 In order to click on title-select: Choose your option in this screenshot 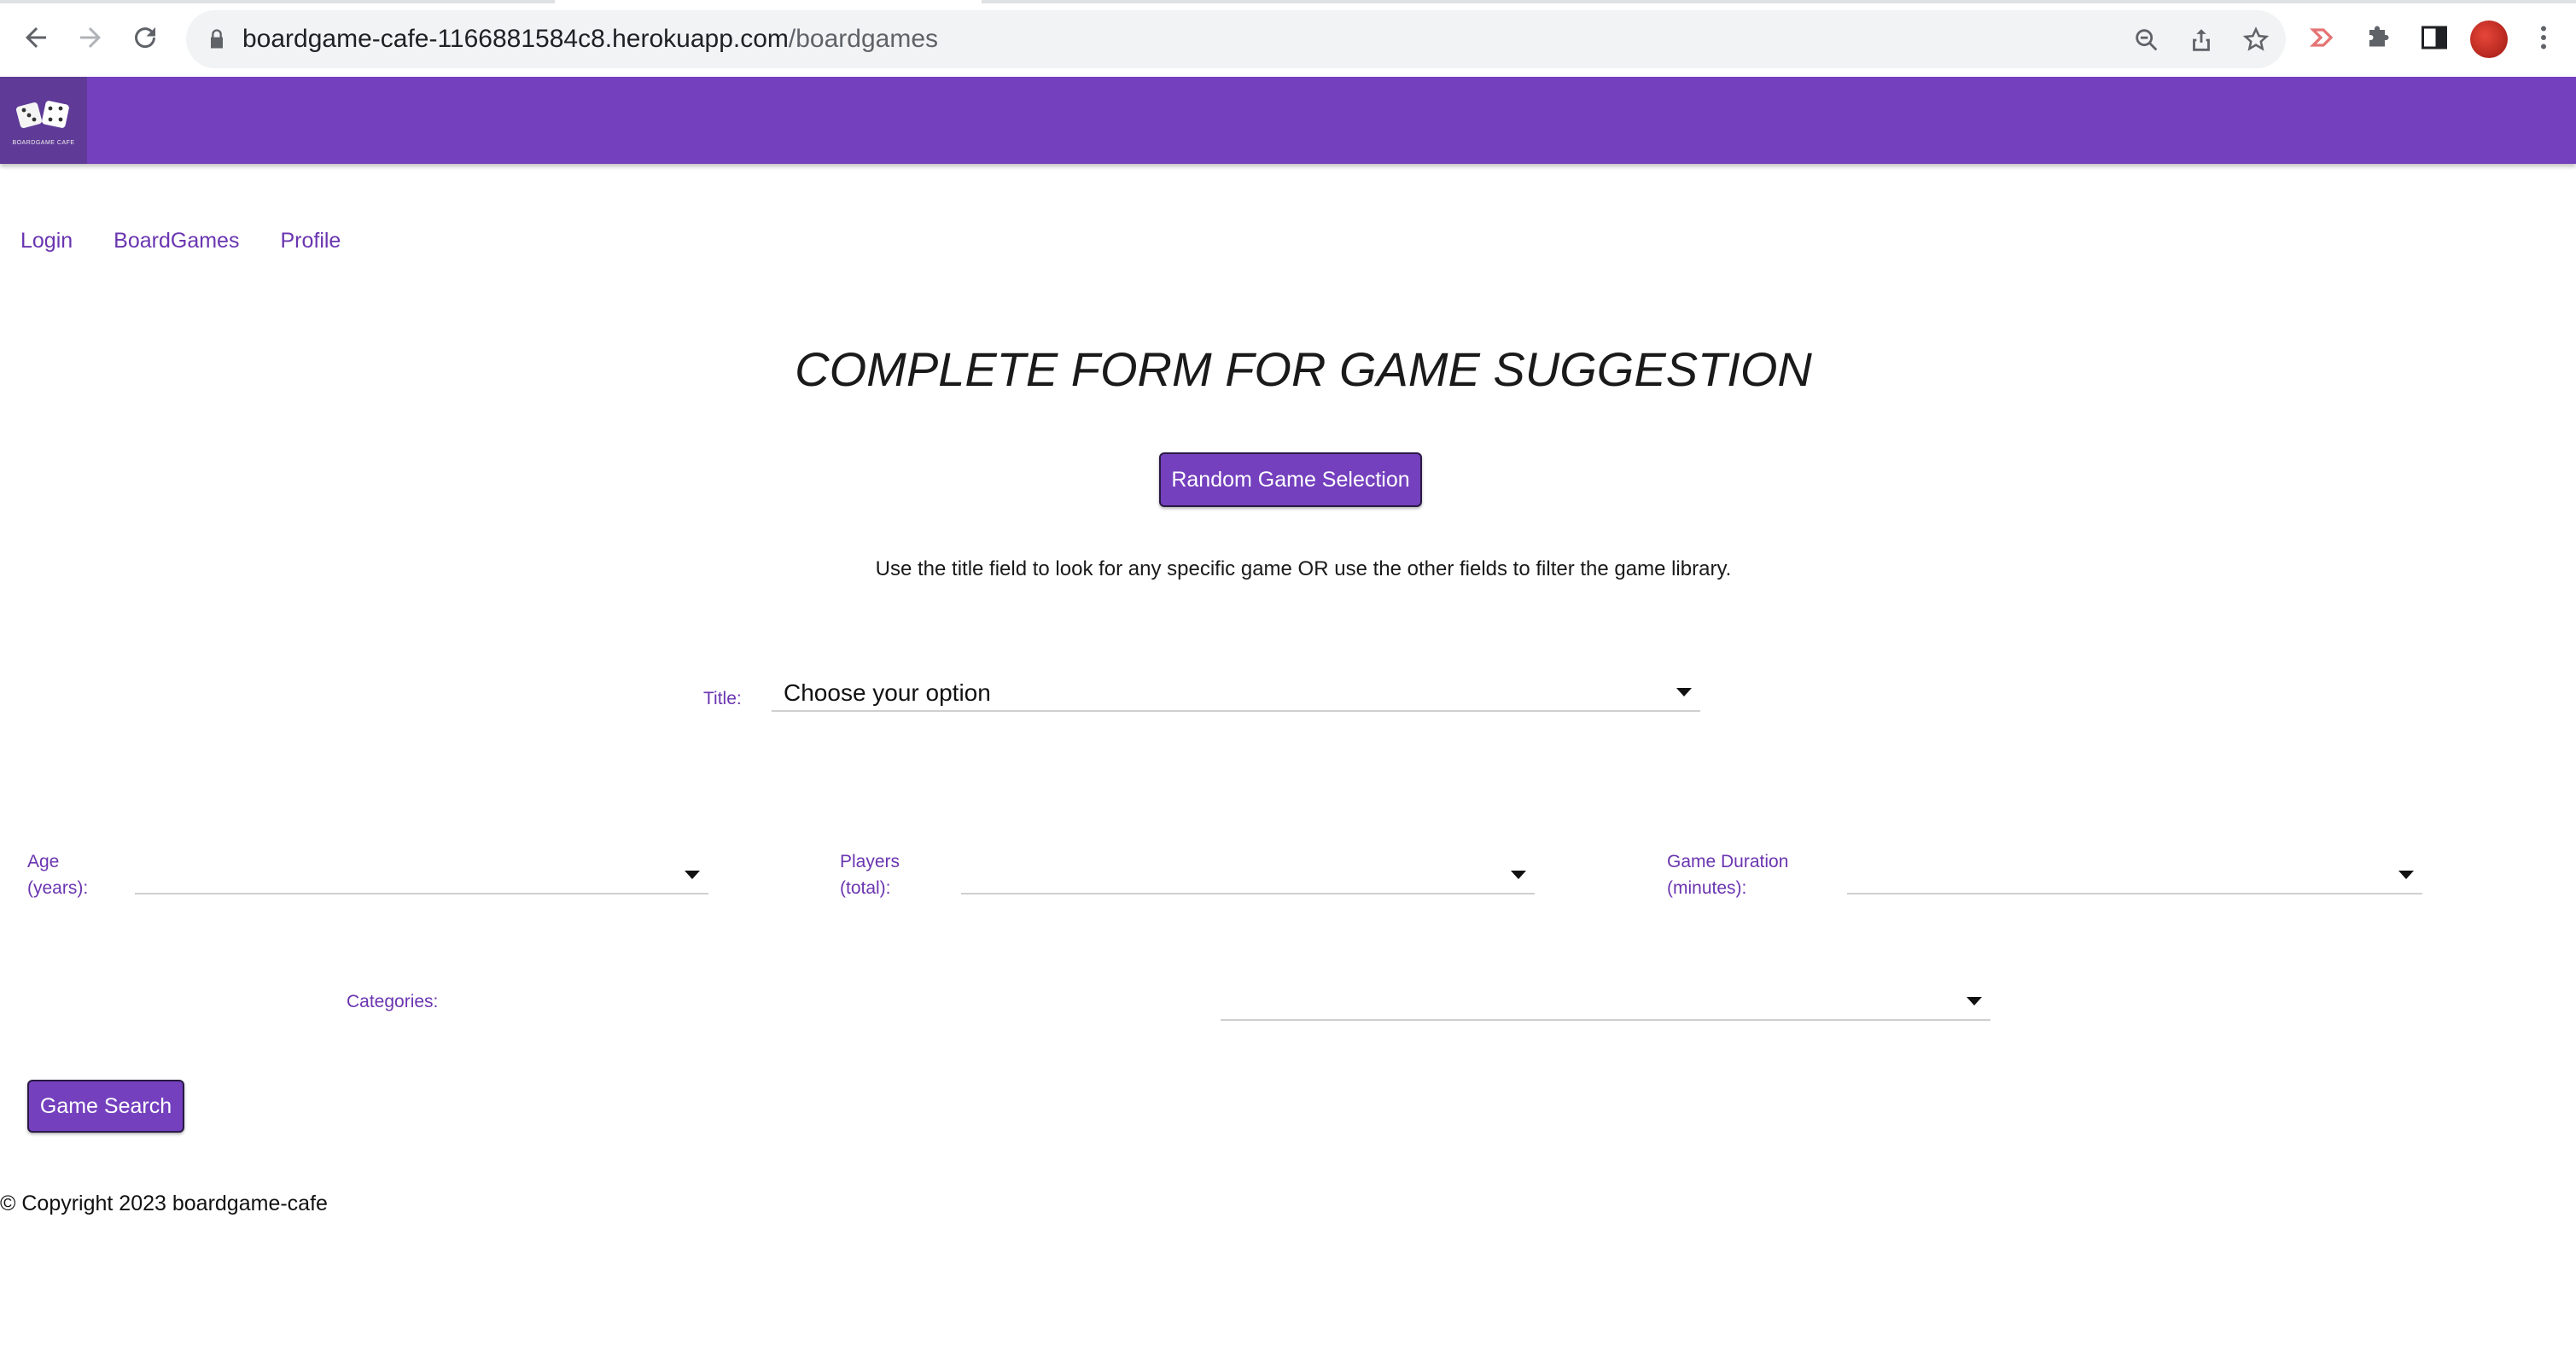, I will do `click(1236, 694)`.